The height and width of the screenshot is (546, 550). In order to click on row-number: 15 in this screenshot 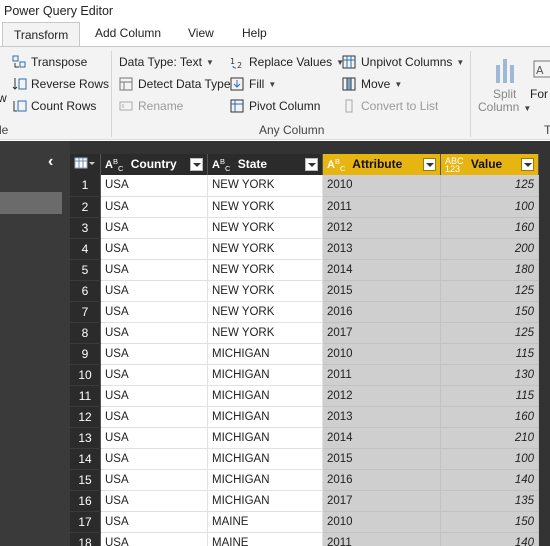, I will do `click(85, 480)`.